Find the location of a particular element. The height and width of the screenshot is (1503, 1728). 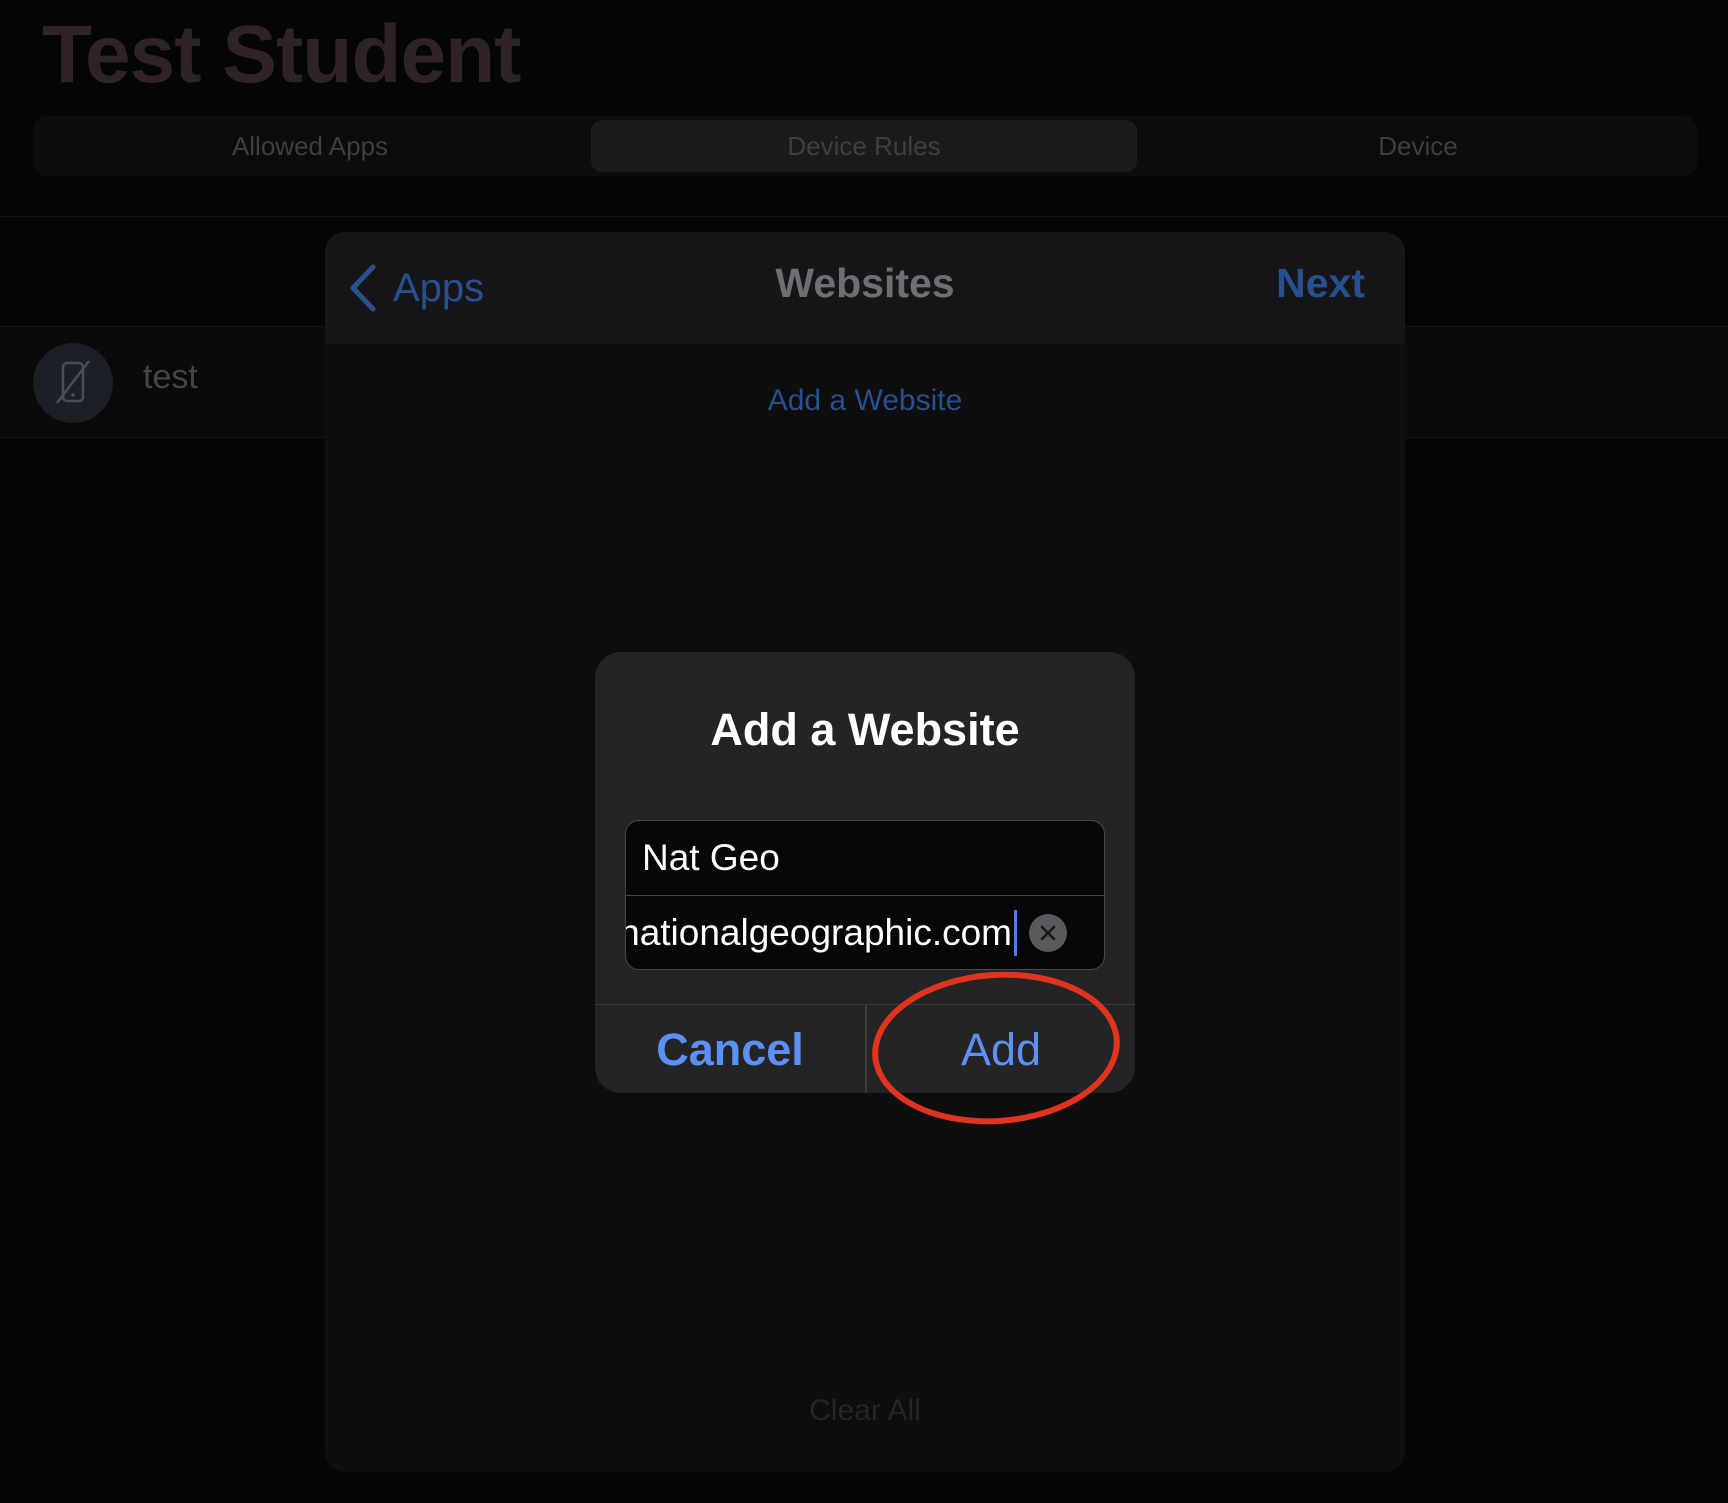

website-name-value: Nat Geo is located at coordinates (711, 857).